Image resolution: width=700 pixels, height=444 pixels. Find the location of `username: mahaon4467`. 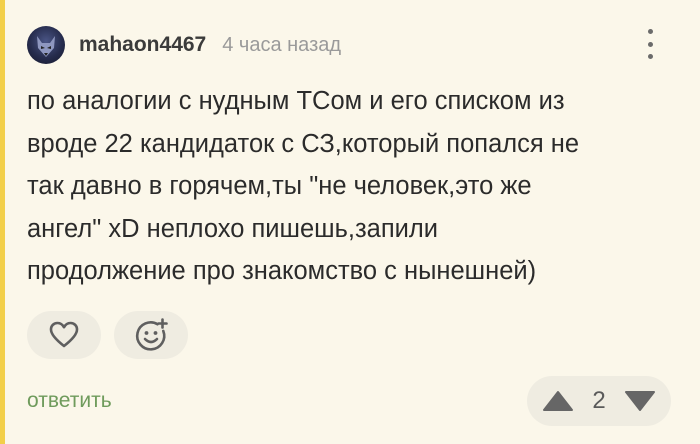

username: mahaon4467 is located at coordinates (142, 45).